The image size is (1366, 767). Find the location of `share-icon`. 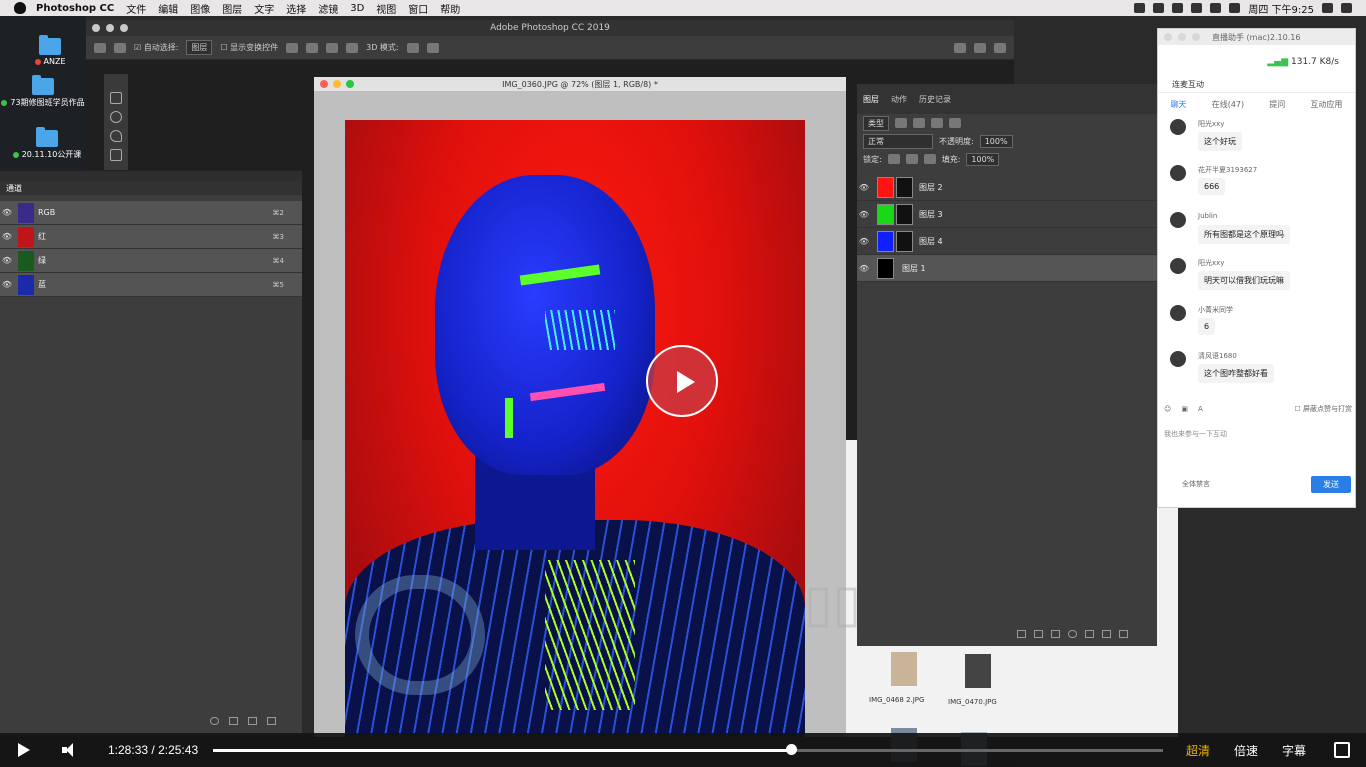

share-icon is located at coordinates (1000, 47).